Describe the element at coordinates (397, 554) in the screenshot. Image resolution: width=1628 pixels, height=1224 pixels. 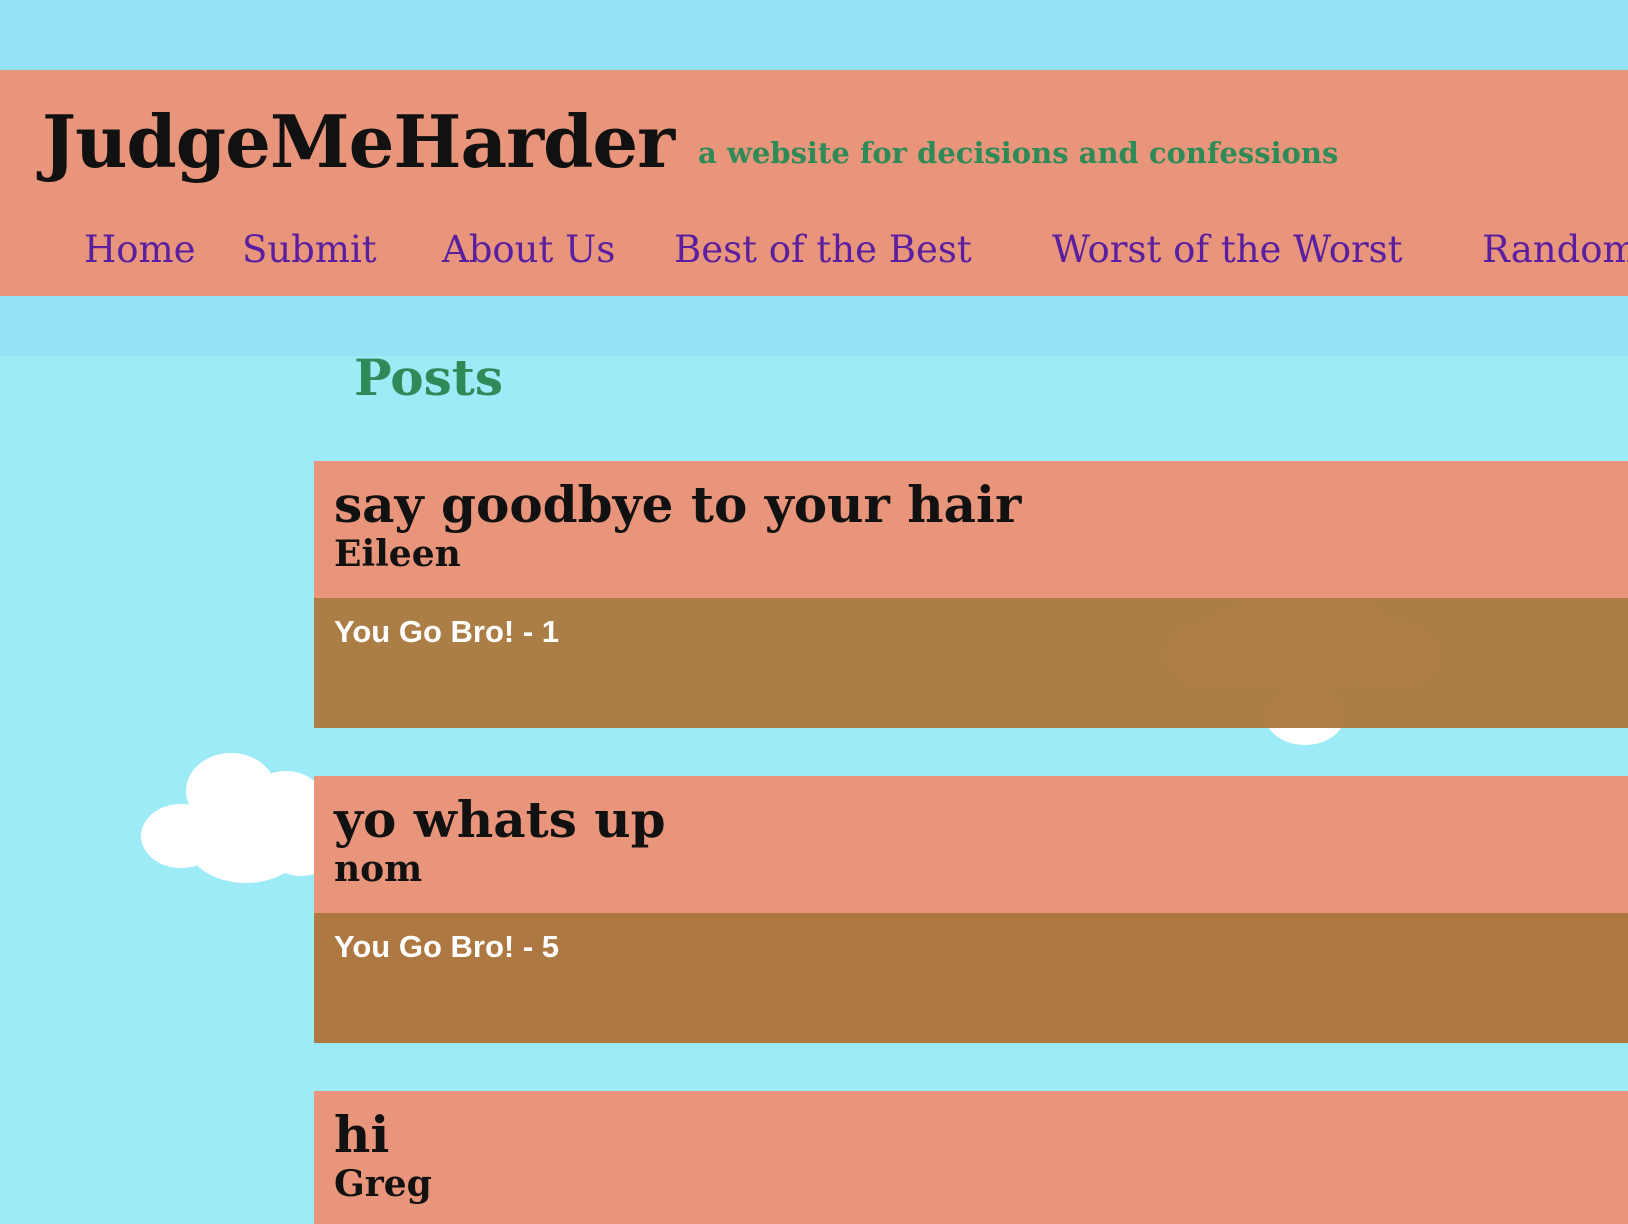
I see `post-author: Eileen` at that location.